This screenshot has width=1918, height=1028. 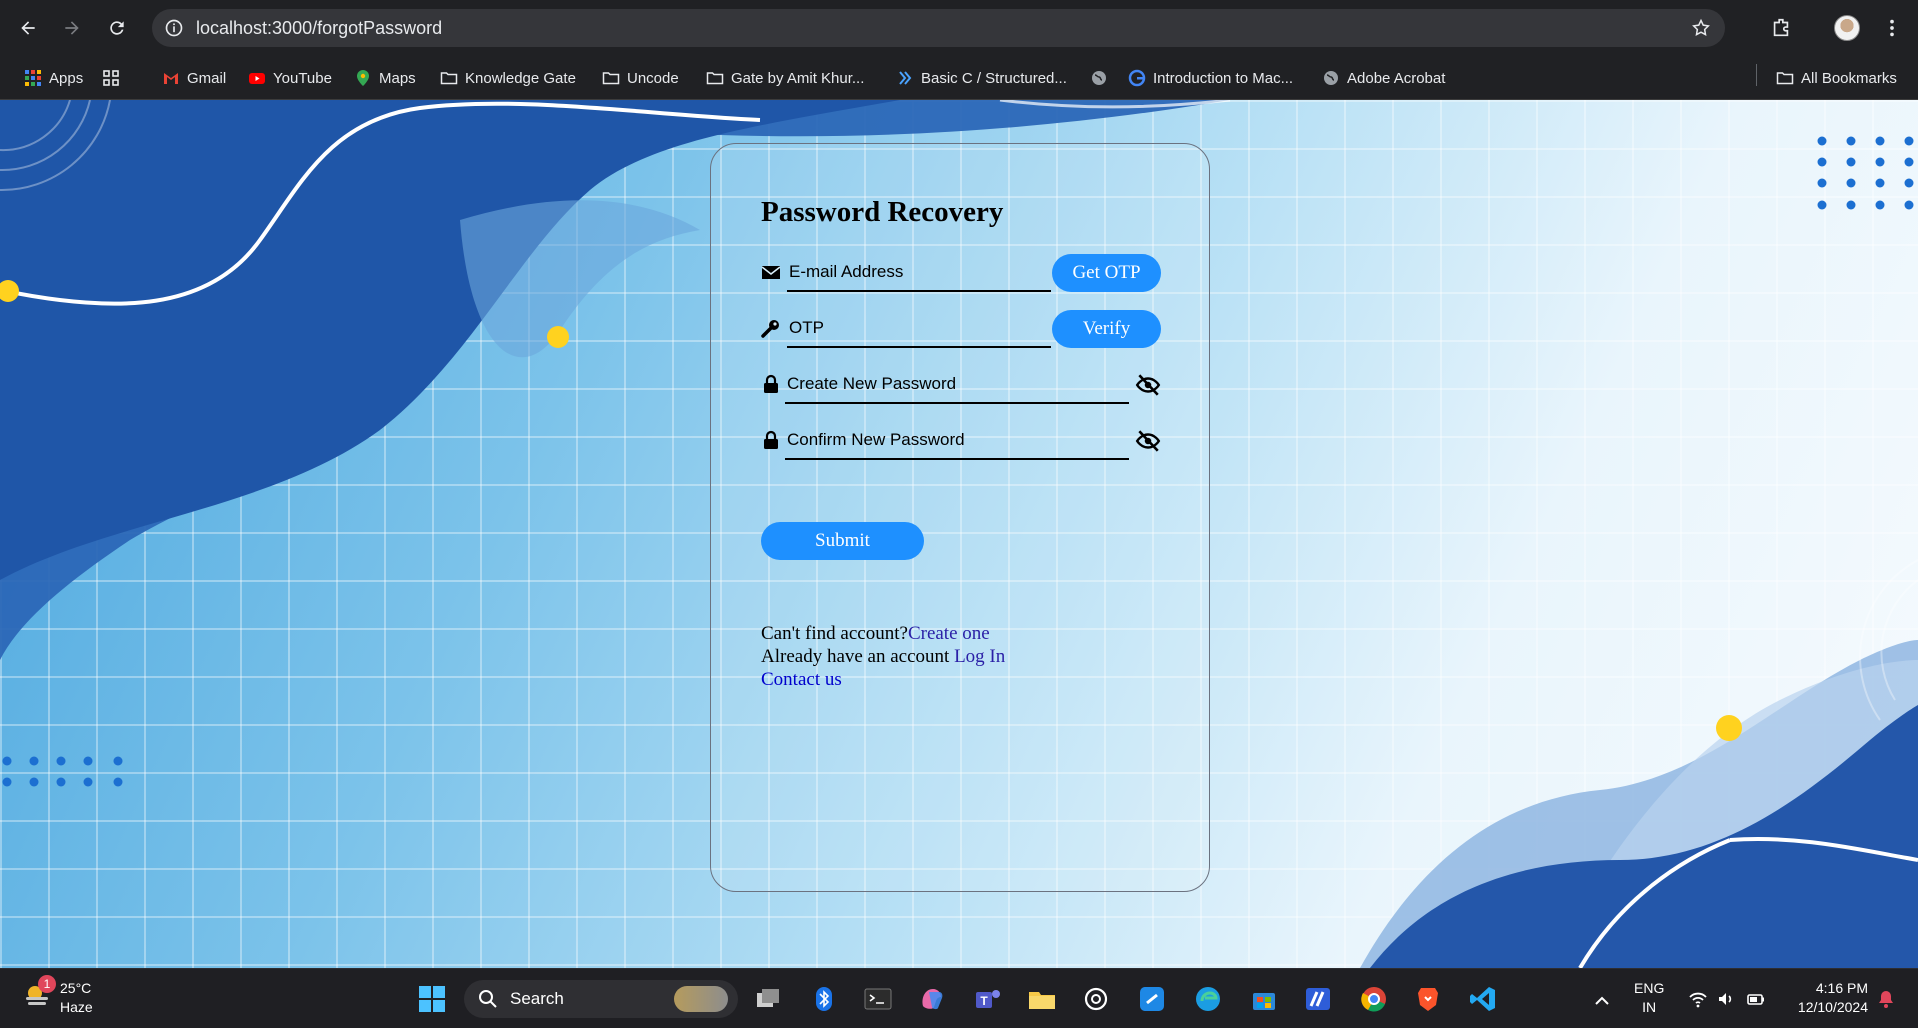 I want to click on notifications-button, so click(x=1886, y=999).